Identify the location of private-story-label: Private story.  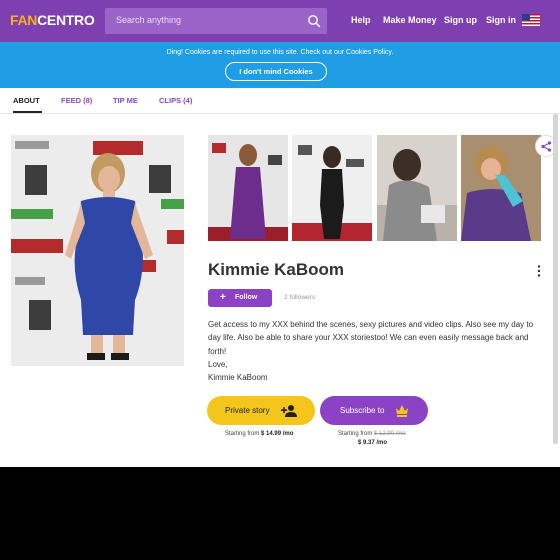
(247, 410).